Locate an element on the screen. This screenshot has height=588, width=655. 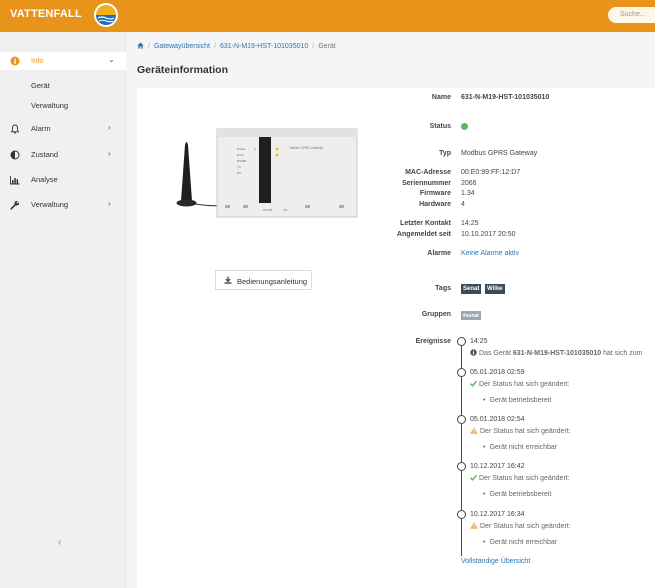
device-led-label: RX is located at coordinates (239, 173).